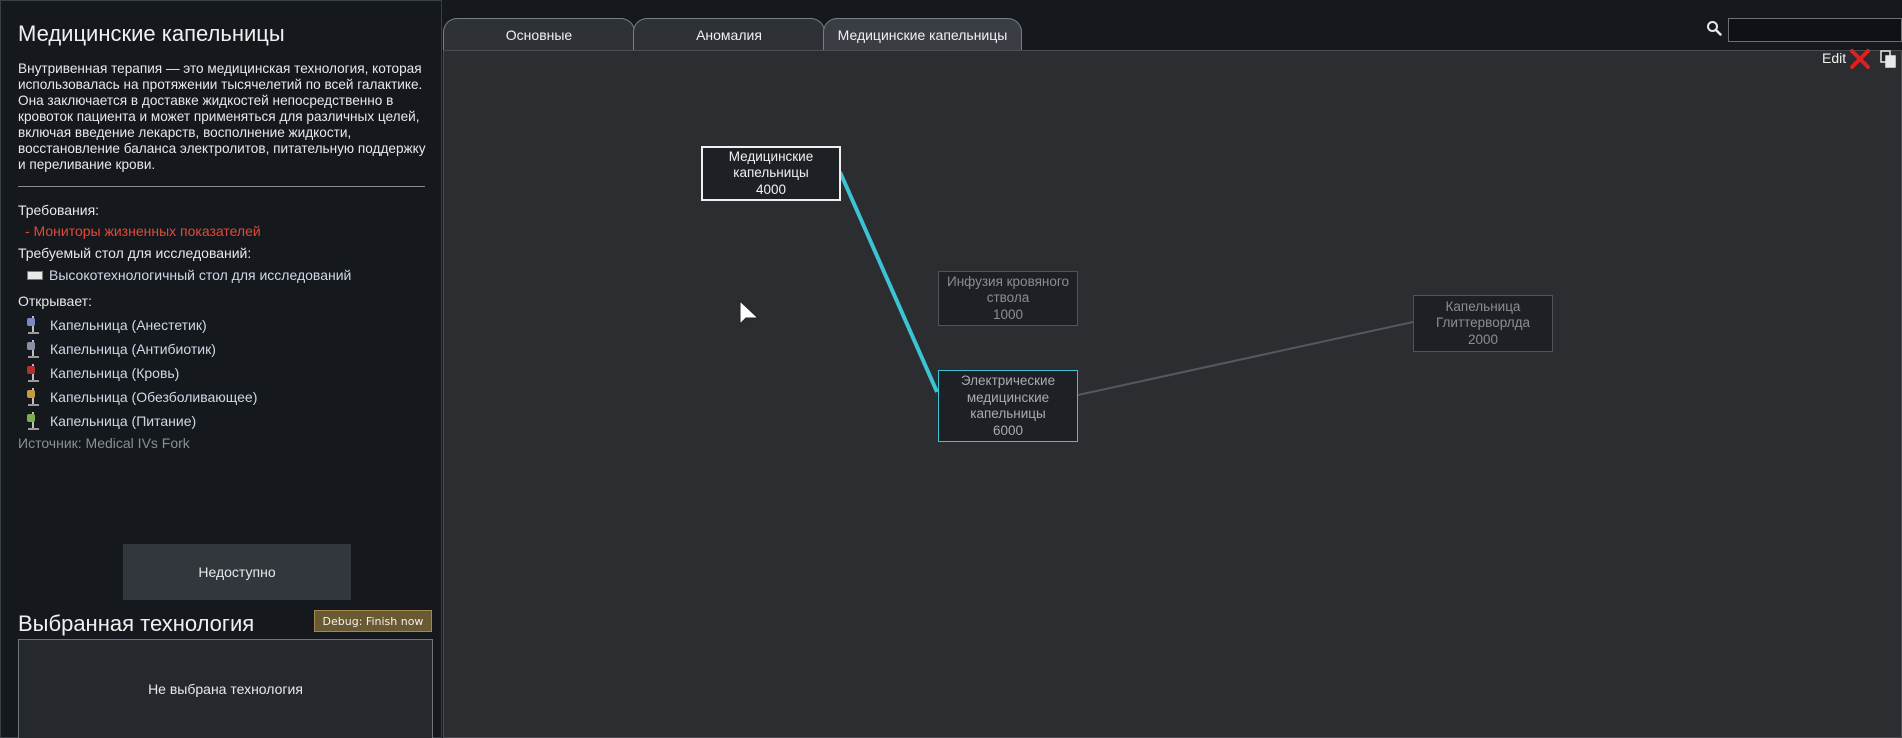 The width and height of the screenshot is (1902, 738). Describe the element at coordinates (1483, 339) in the screenshot. I see `node-cost: 2000` at that location.